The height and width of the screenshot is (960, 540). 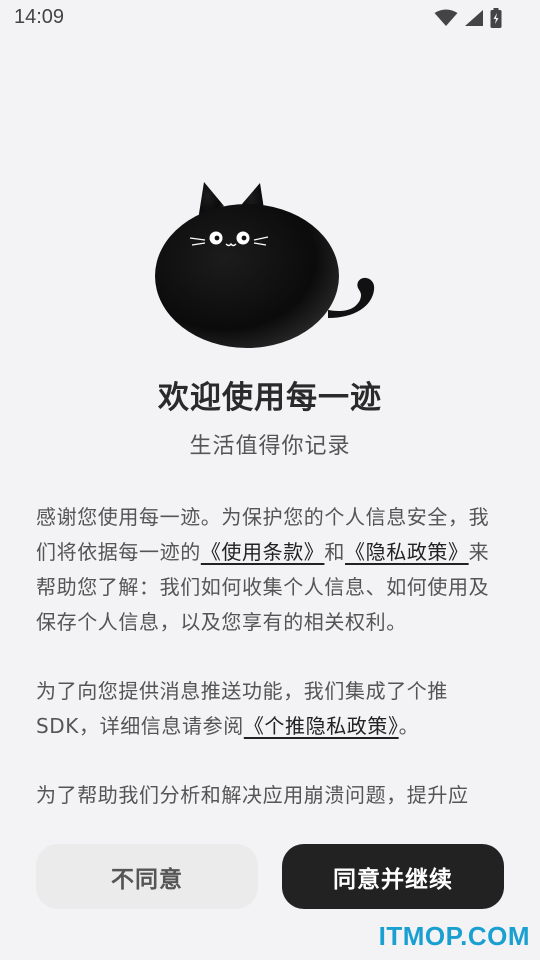 I want to click on cell-signal-icon, so click(x=474, y=18).